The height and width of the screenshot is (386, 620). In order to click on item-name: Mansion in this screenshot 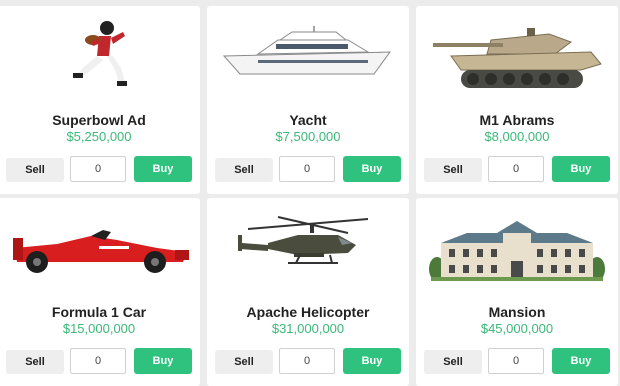, I will do `click(517, 312)`.